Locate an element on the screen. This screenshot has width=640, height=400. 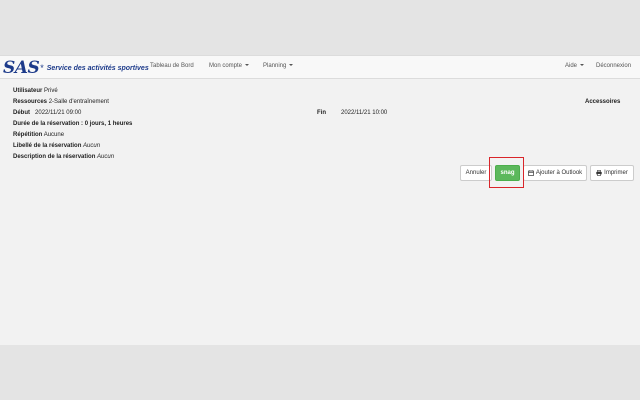
printer-icon is located at coordinates (599, 173).